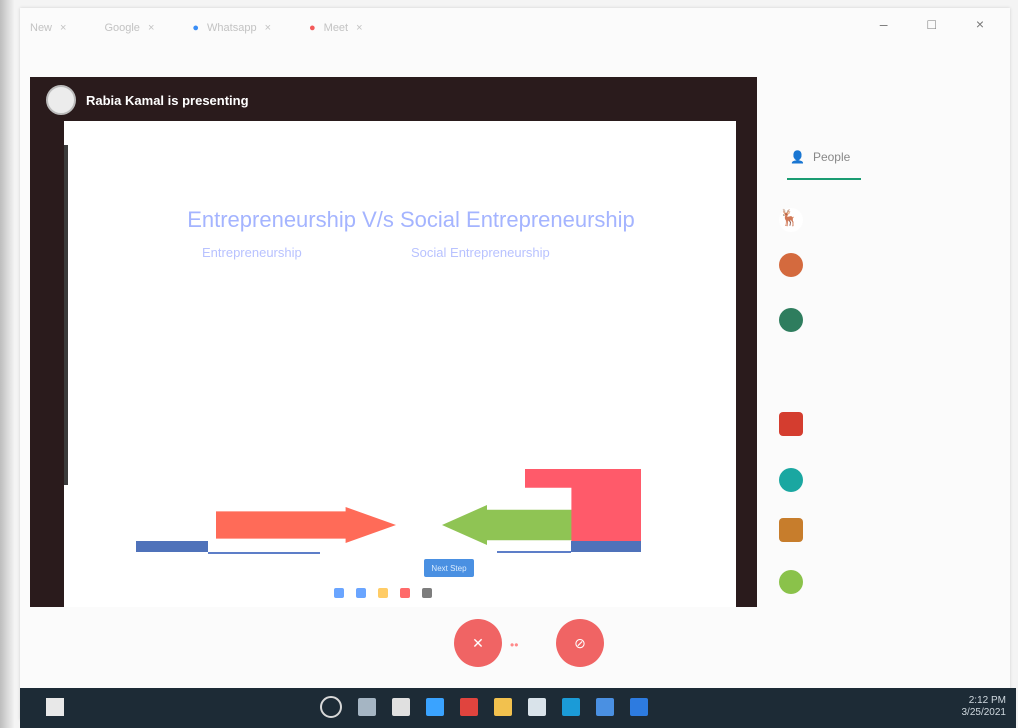 The width and height of the screenshot is (1018, 728). I want to click on tab-label: Google, so click(122, 28).